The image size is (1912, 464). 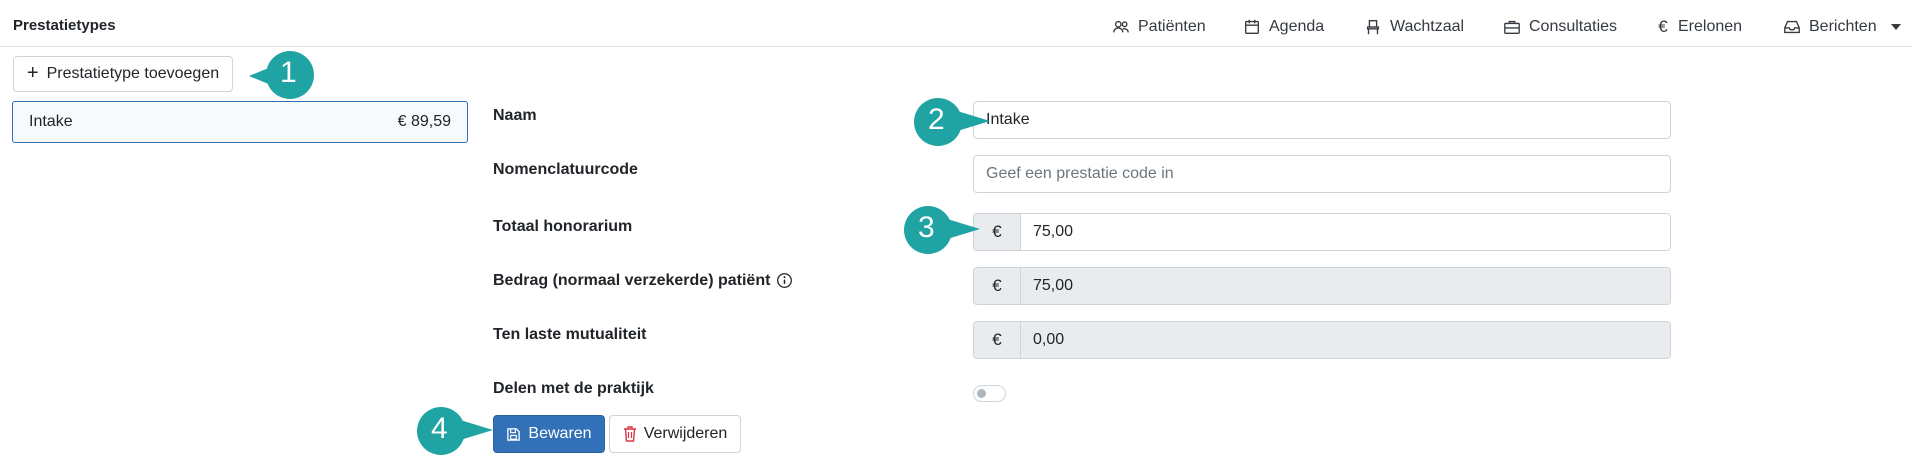 I want to click on callout-number: 4, so click(x=439, y=428).